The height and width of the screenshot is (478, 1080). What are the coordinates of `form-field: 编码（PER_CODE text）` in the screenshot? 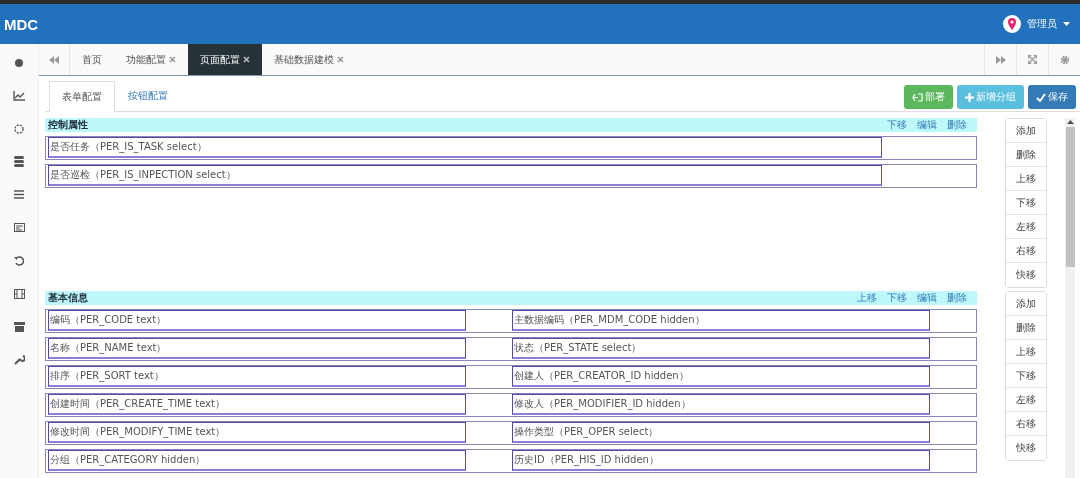 It's located at (257, 320).